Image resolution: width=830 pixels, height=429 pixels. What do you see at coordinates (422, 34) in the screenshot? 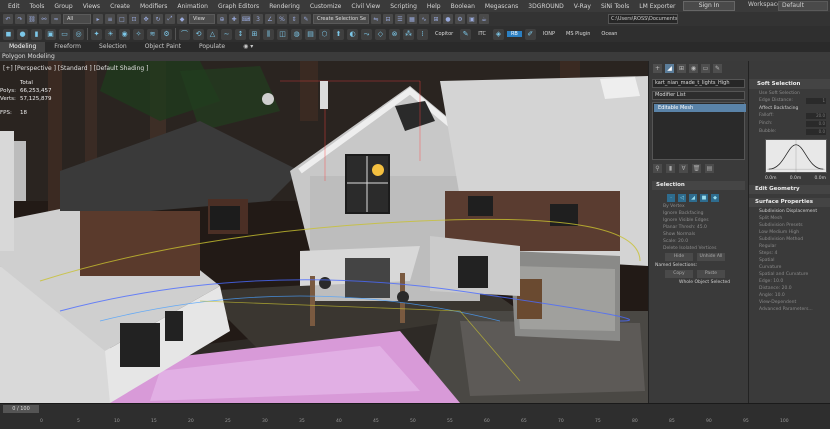
I see `array-icon: ⁞` at bounding box center [422, 34].